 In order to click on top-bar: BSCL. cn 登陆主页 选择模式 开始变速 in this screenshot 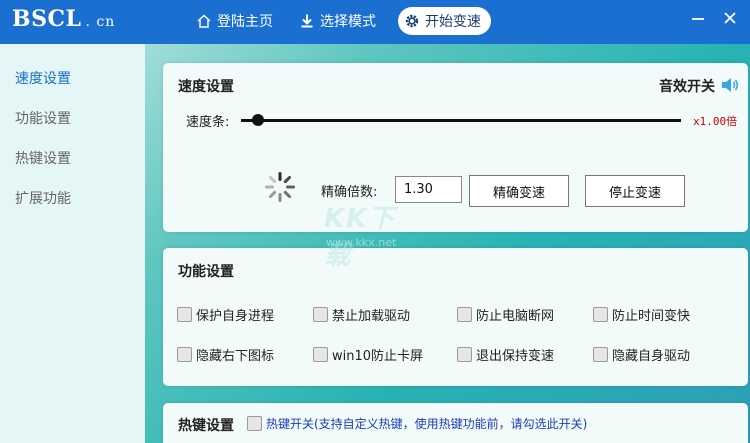, I will do `click(375, 22)`.